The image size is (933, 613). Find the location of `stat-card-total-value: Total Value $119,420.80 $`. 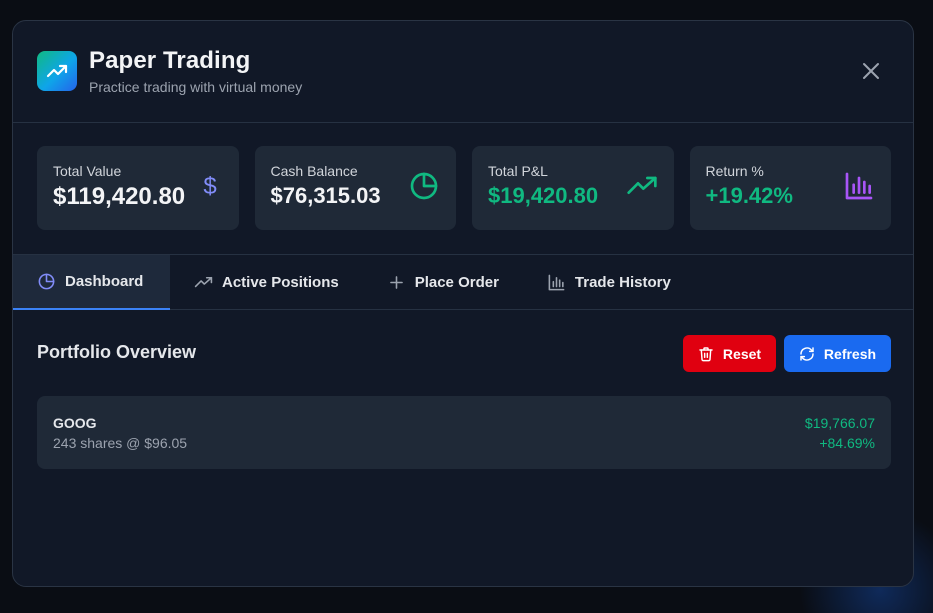

stat-card-total-value: Total Value $119,420.80 $ is located at coordinates (138, 188).